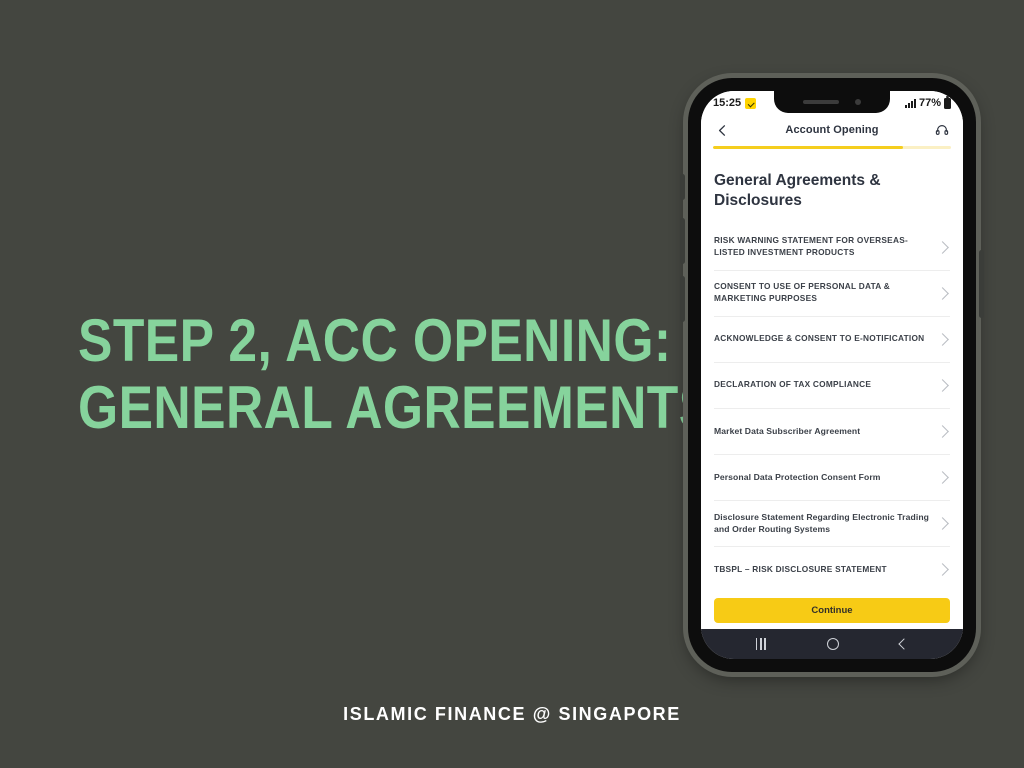  I want to click on page-title-line-1: STEP 2, ACC OPENING:, so click(375, 340).